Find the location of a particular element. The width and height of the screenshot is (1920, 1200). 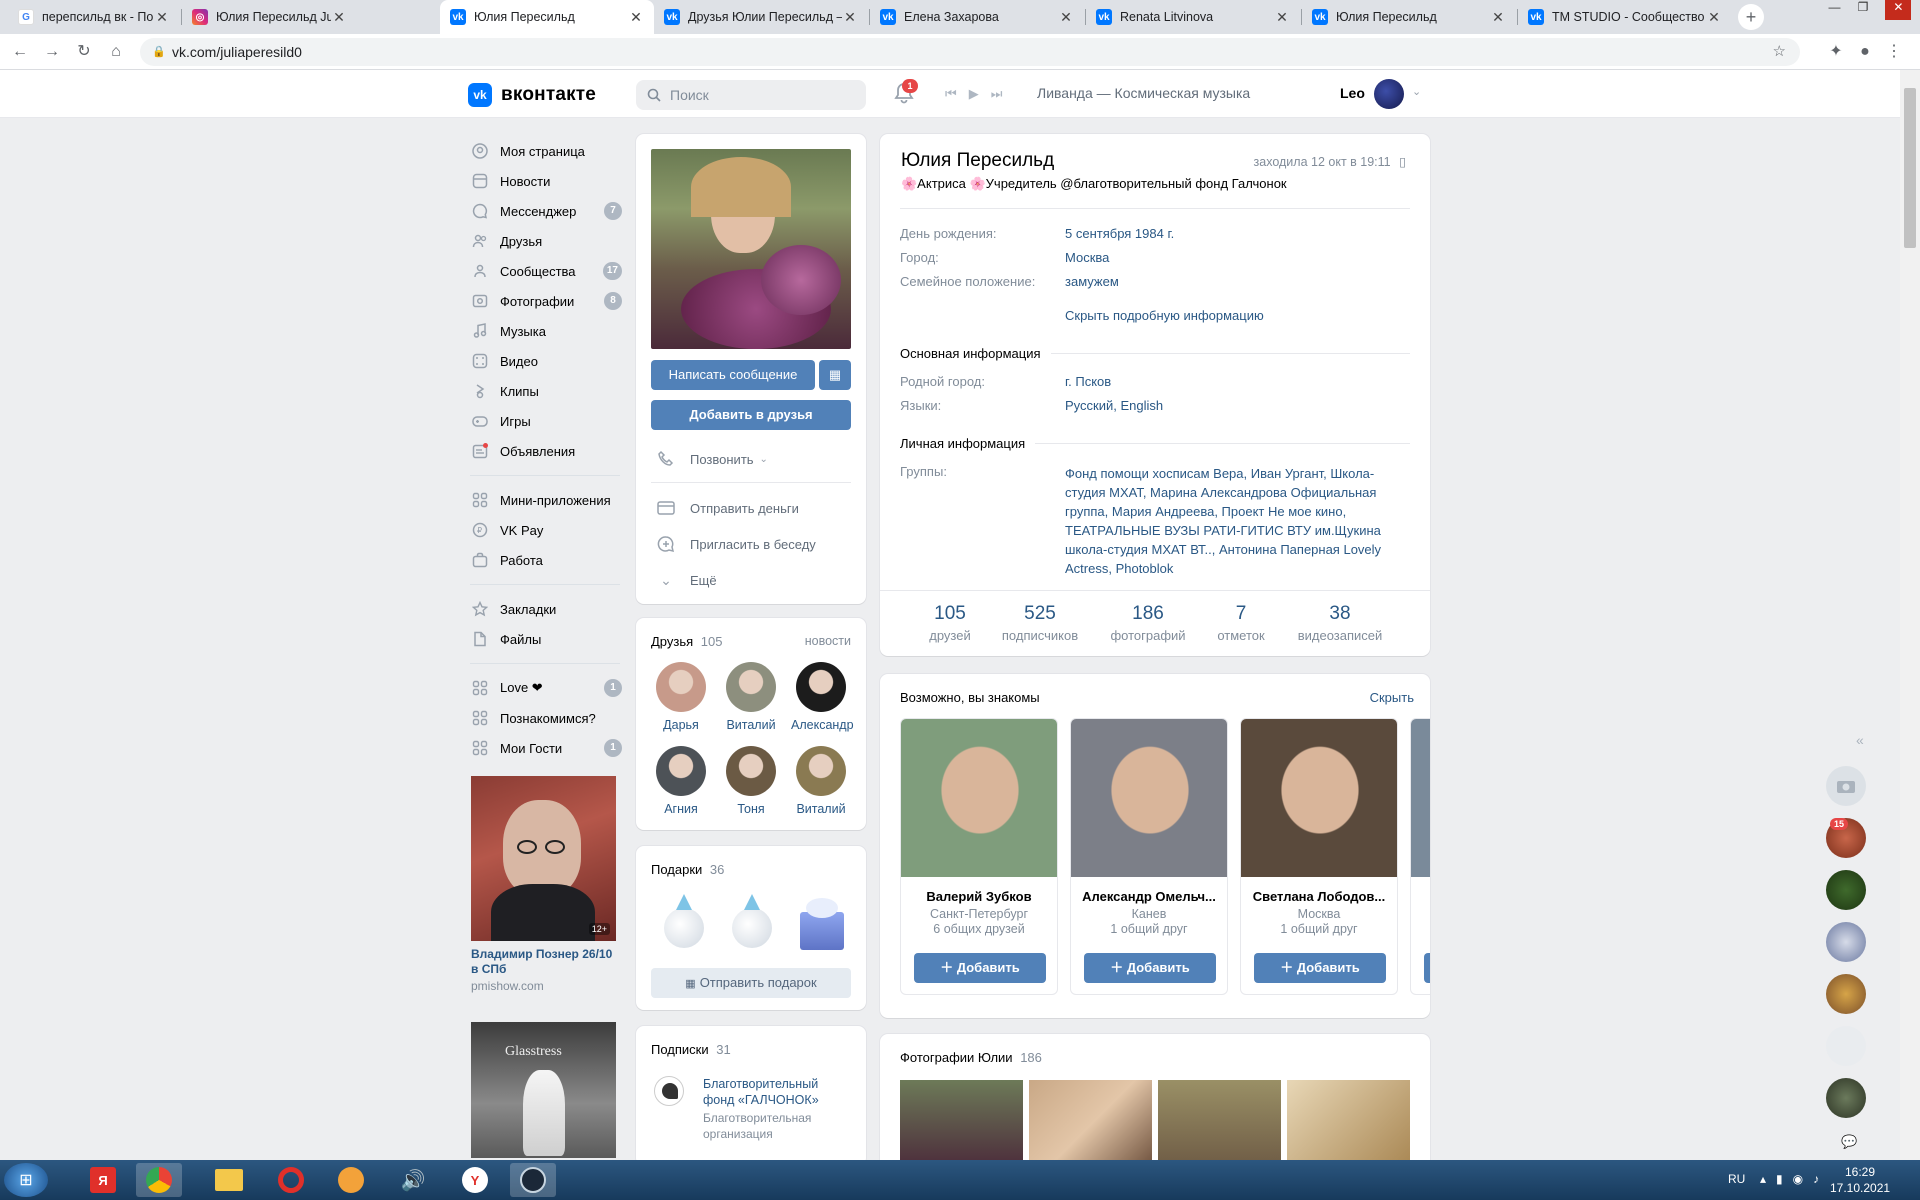

info-value: 5 сентября 1984 г. is located at coordinates (1119, 233).